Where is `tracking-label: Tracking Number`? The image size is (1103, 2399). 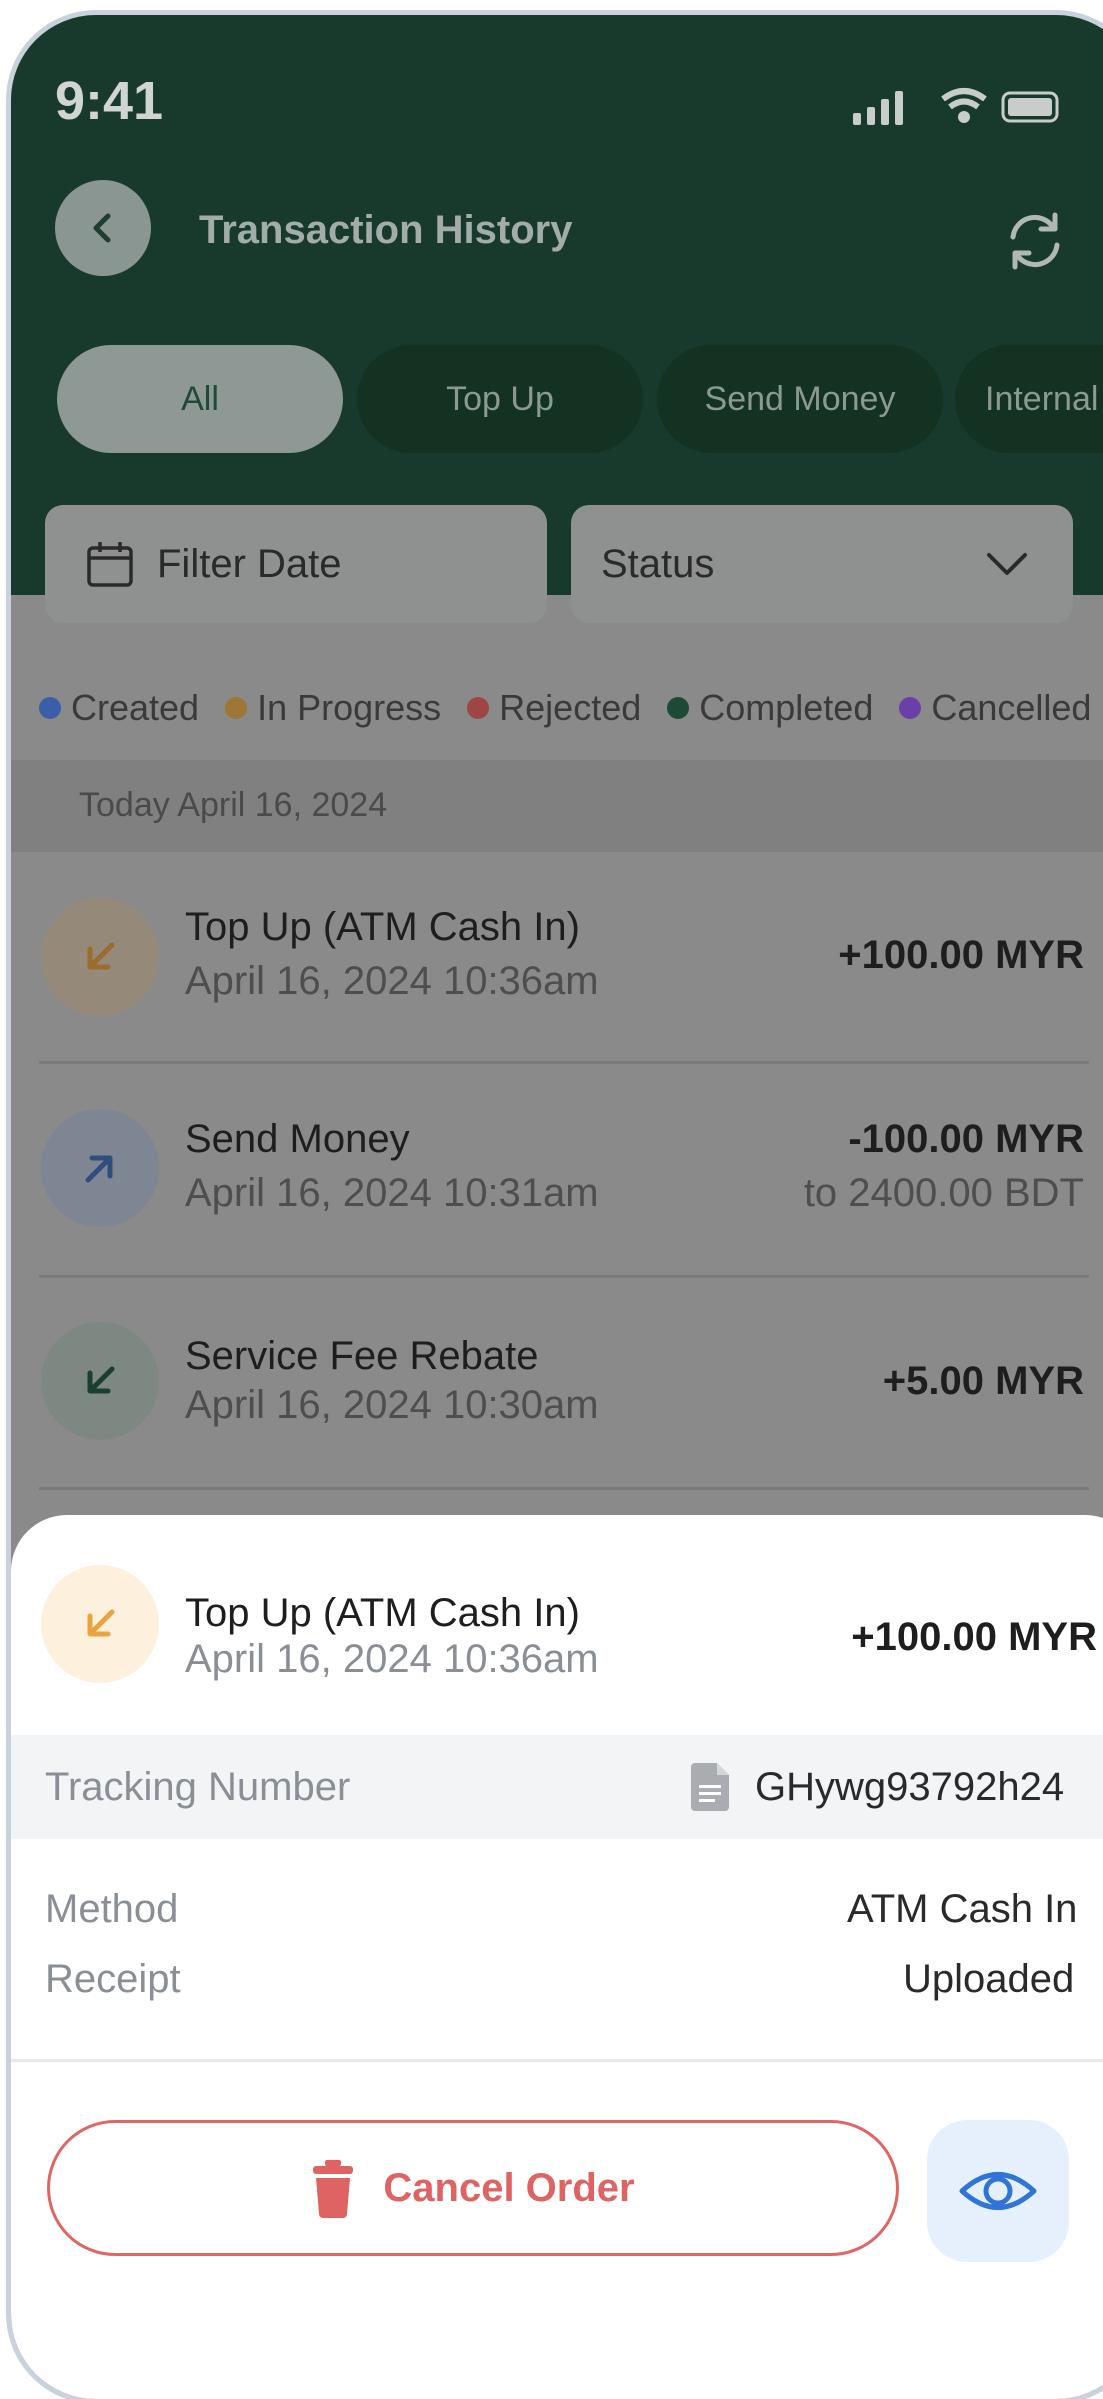
tracking-label: Tracking Number is located at coordinates (198, 1787).